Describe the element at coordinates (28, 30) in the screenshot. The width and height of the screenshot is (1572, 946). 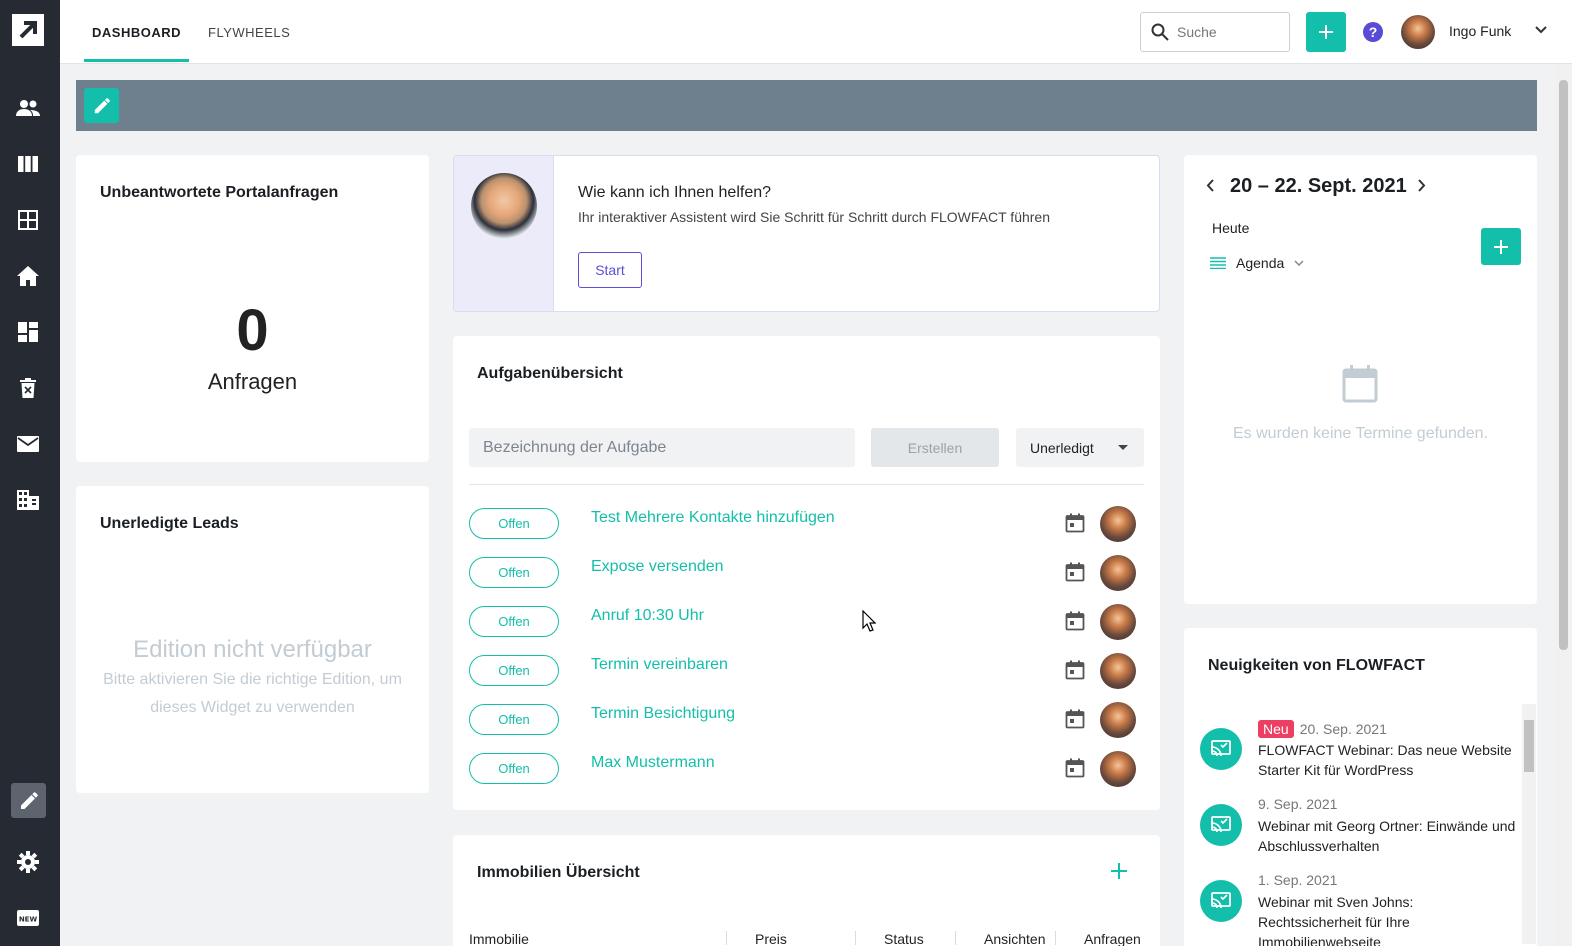
I see `flowfact-logo-icon` at that location.